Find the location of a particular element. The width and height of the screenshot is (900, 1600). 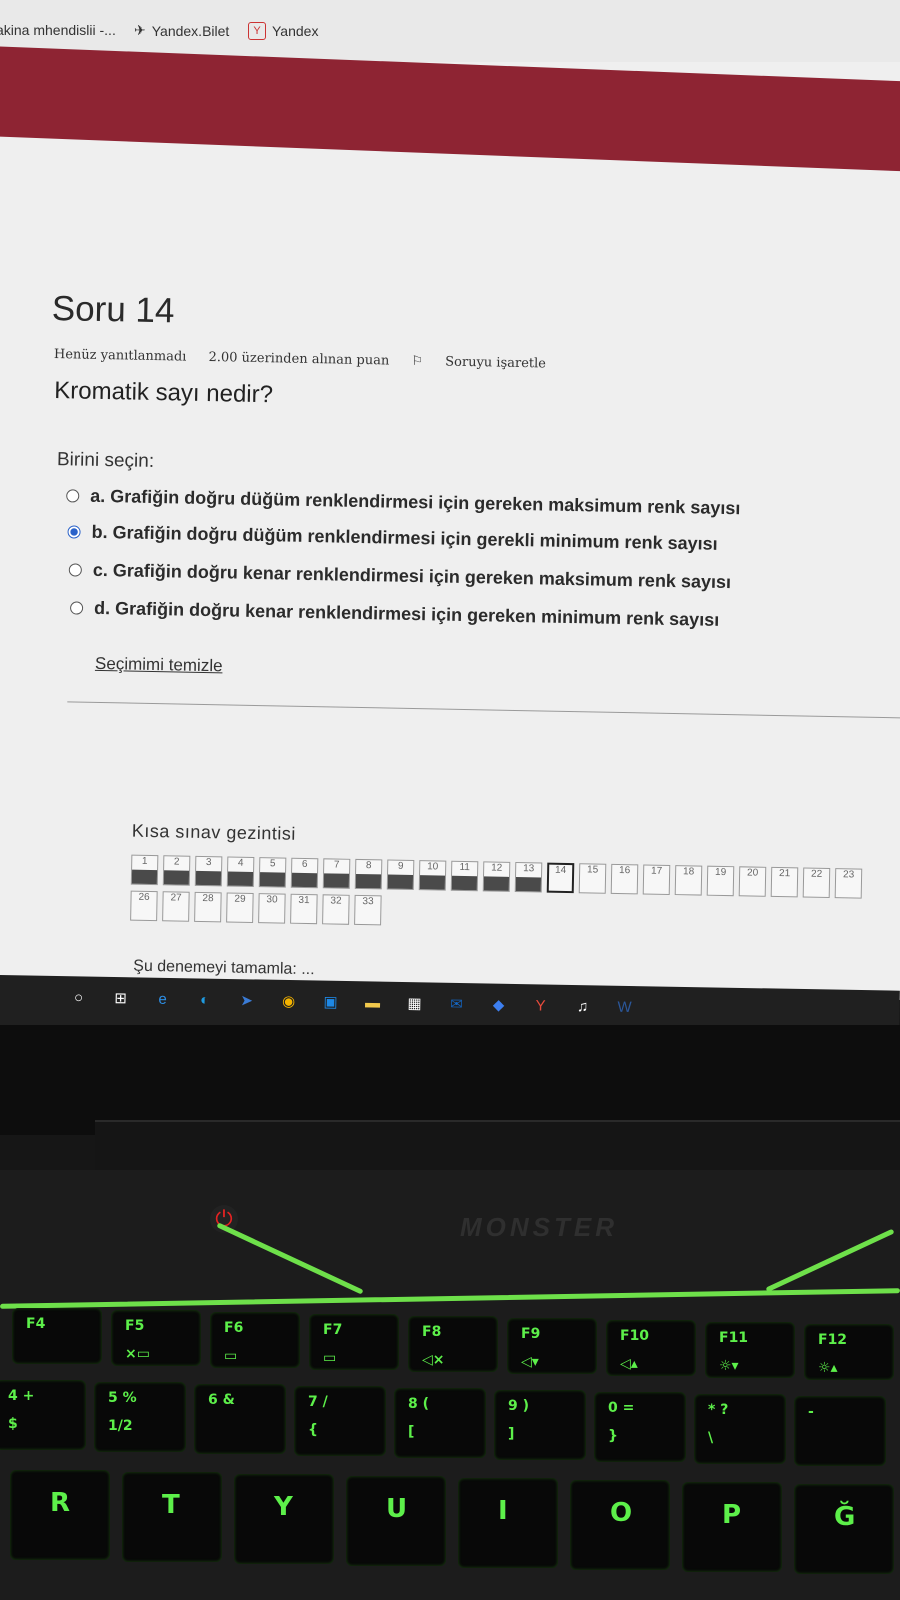

quiz-nav-button: 27 is located at coordinates (176, 906).